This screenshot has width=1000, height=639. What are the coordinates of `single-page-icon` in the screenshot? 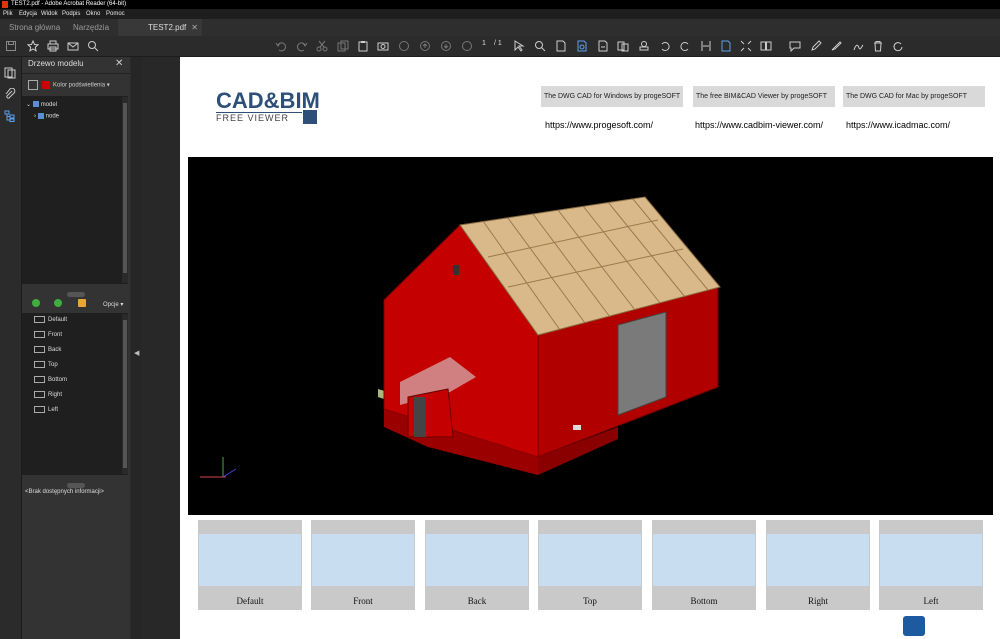 It's located at (726, 46).